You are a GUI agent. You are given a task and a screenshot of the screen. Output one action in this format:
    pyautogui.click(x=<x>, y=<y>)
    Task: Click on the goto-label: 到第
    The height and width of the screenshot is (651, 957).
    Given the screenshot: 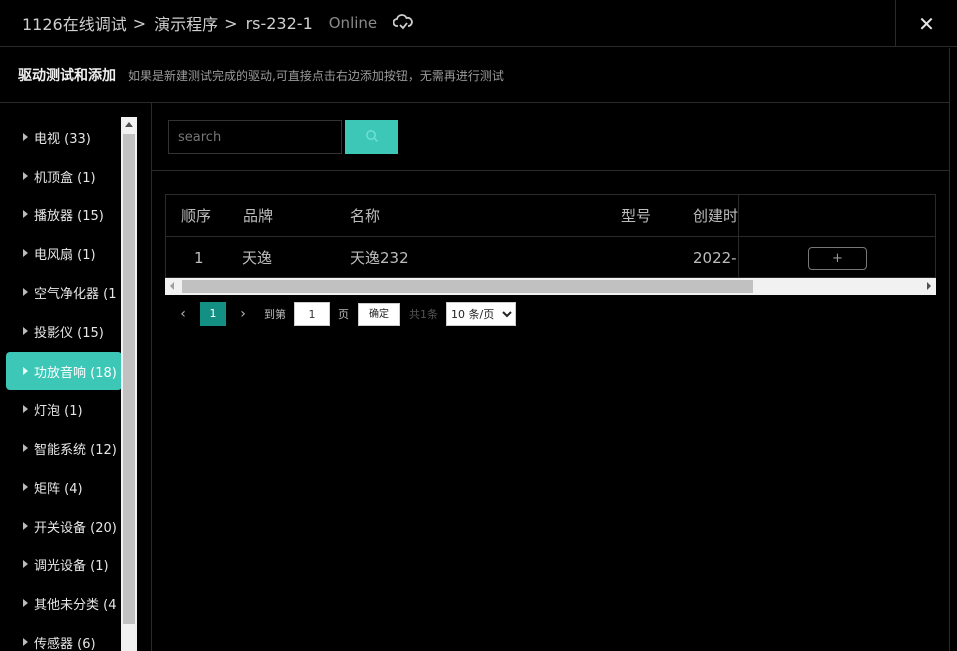 What is the action you would take?
    pyautogui.click(x=275, y=314)
    